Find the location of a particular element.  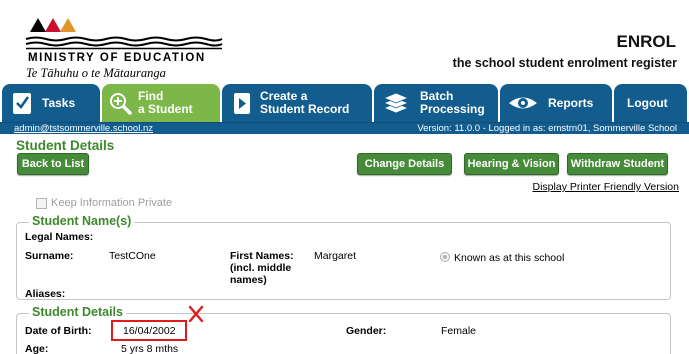

tab-reports: Reports is located at coordinates (556, 103).